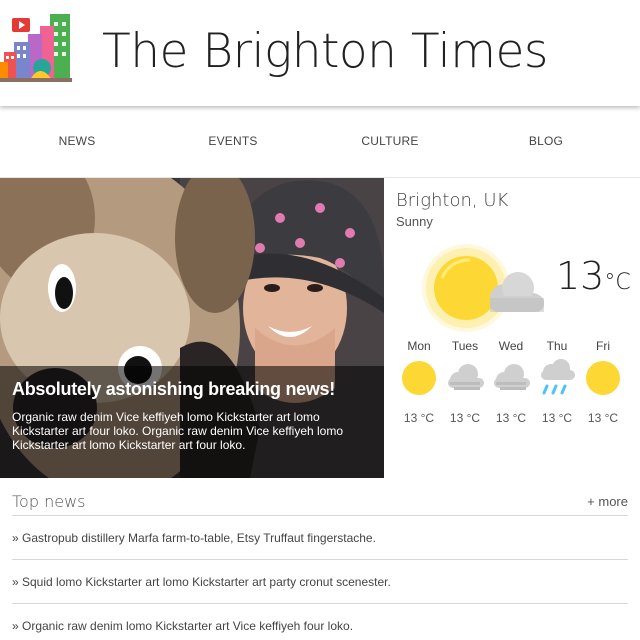  I want to click on top-news-title: Top news, so click(49, 501).